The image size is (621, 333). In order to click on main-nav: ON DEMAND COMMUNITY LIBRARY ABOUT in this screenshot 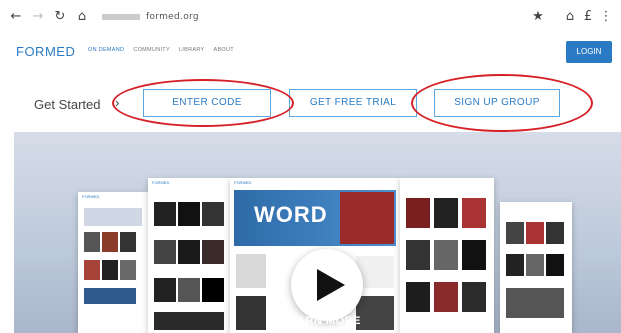, I will do `click(161, 50)`.